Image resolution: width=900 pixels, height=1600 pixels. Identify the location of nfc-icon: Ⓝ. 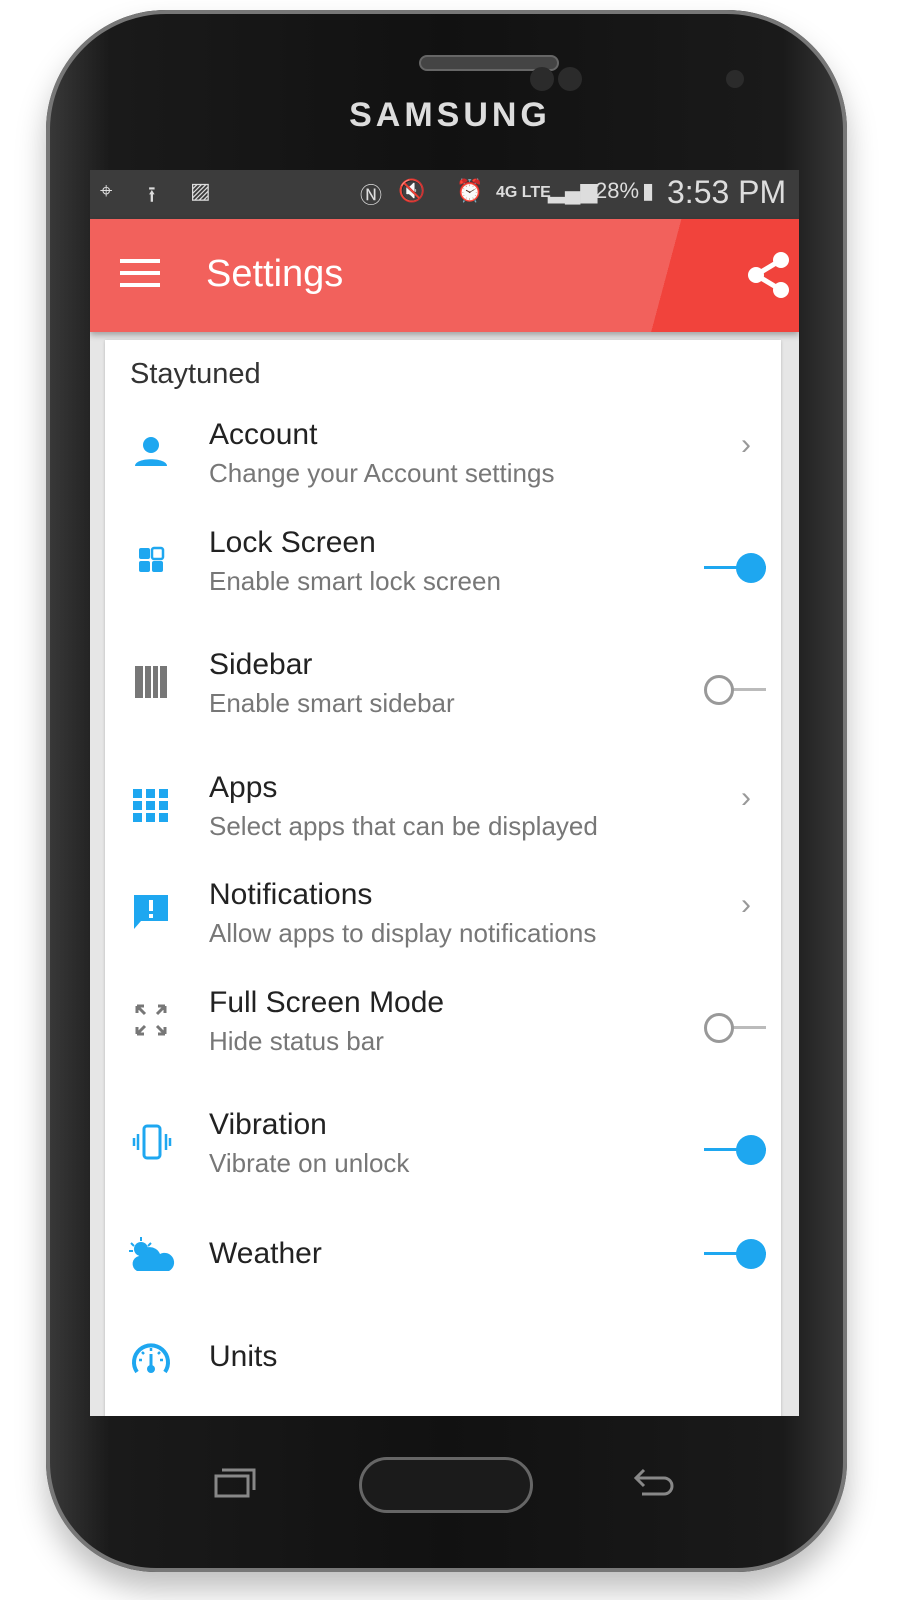
(371, 195).